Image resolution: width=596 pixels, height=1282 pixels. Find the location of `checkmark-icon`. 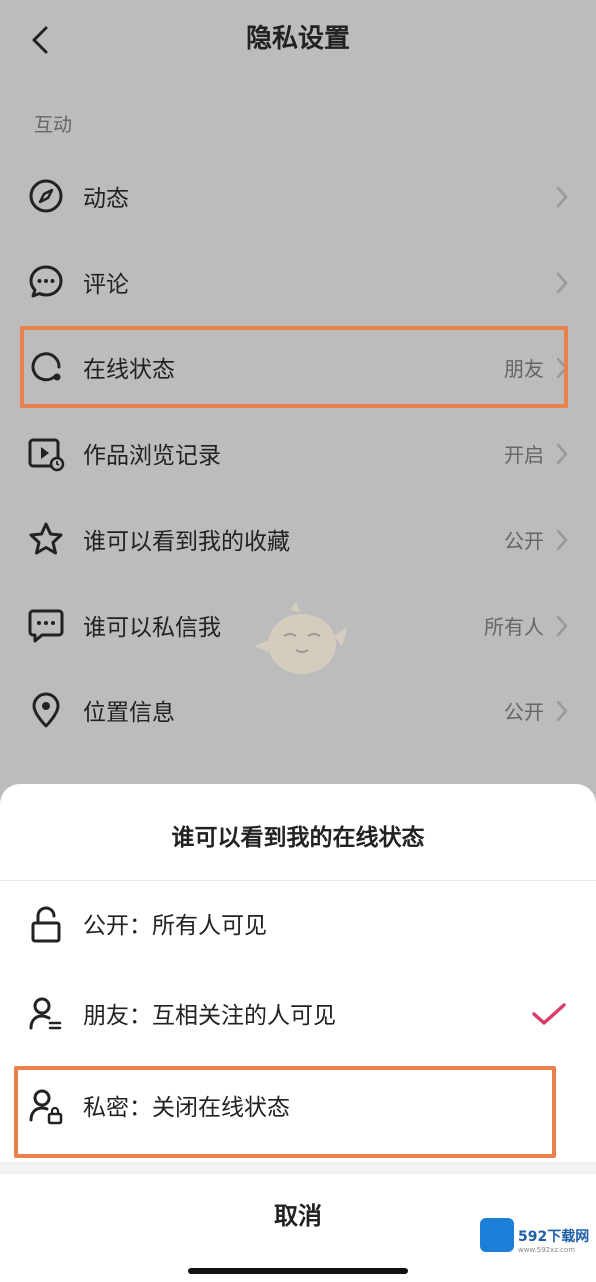

checkmark-icon is located at coordinates (549, 1014).